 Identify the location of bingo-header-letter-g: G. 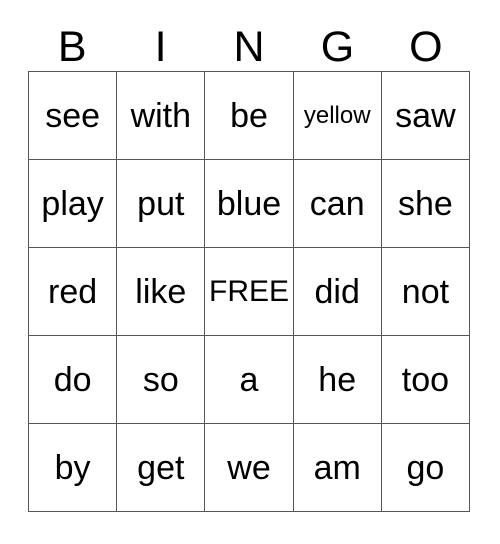
(337, 47).